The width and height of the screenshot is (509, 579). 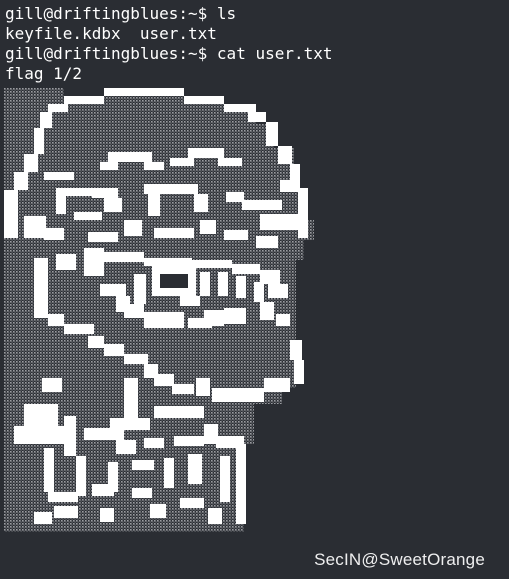 What do you see at coordinates (44, 73) in the screenshot?
I see `terminal-line-flag: flag 1/2` at bounding box center [44, 73].